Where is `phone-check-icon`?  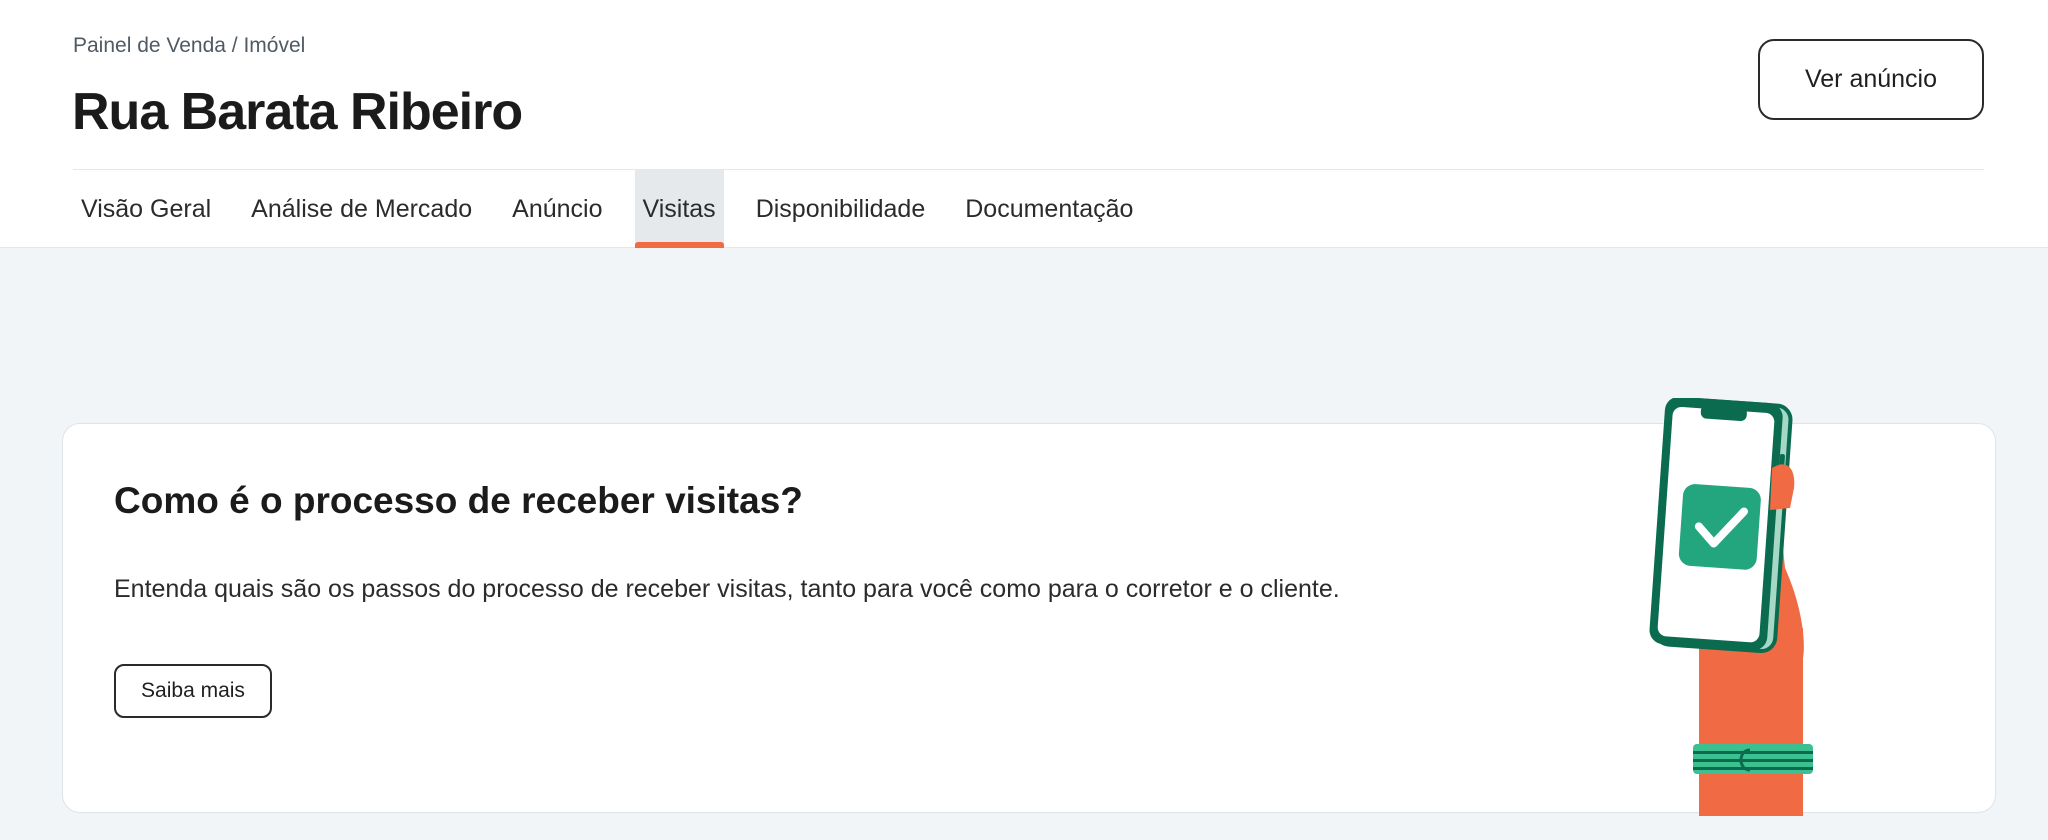 phone-check-icon is located at coordinates (1731, 607).